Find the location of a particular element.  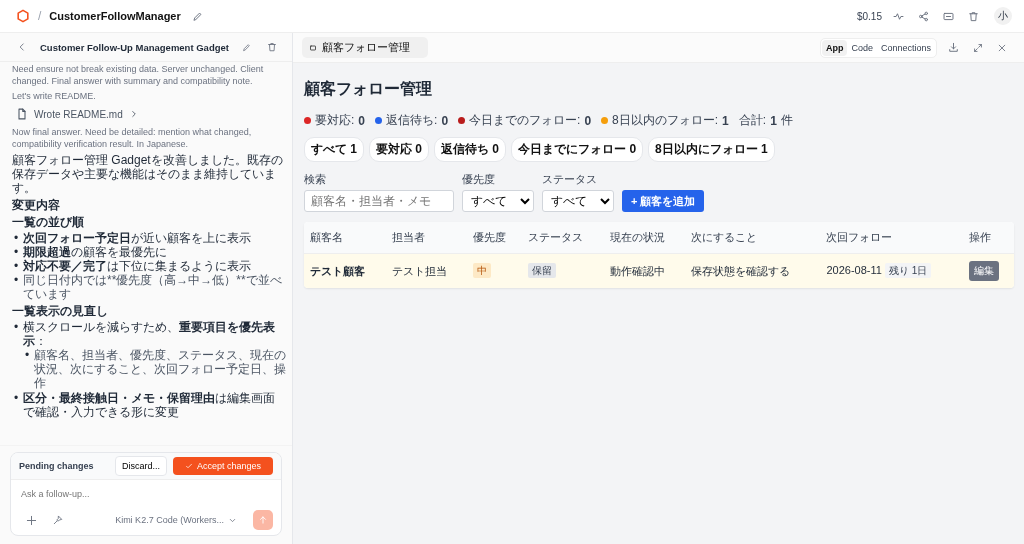

list-item: 次回フォロー予定日が近い顧客を上に表示 is located at coordinates (137, 238).